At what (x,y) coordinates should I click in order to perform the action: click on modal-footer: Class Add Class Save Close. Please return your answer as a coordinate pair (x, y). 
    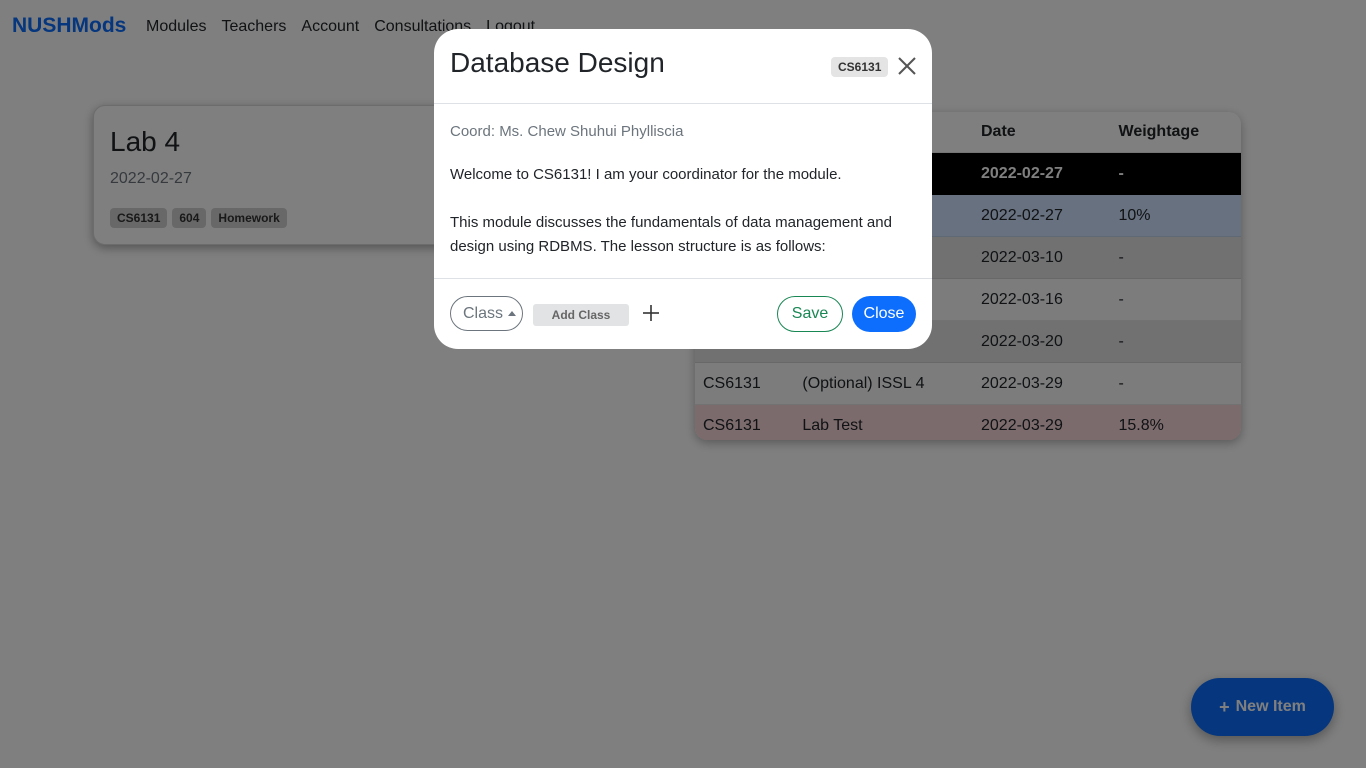
    Looking at the image, I should click on (683, 313).